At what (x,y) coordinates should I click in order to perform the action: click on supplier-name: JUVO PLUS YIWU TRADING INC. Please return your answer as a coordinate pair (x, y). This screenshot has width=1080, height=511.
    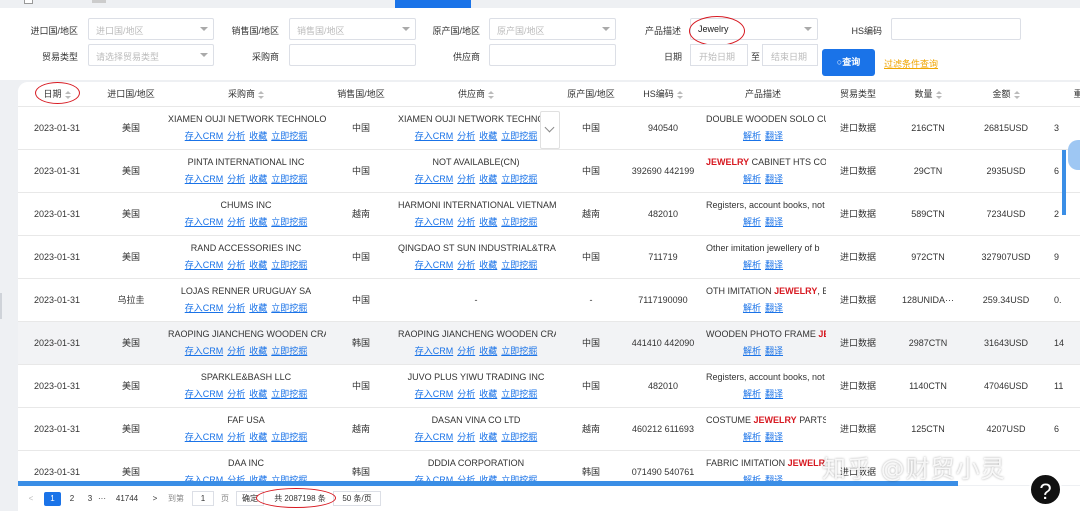
    Looking at the image, I should click on (476, 377).